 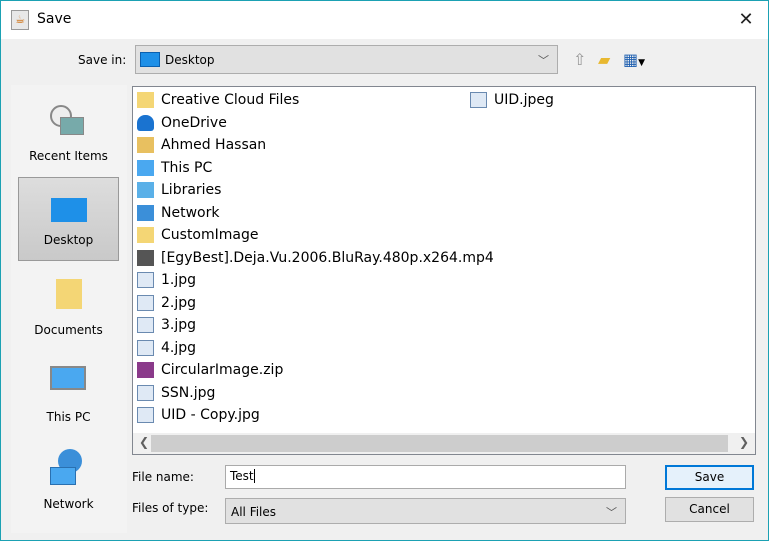 I want to click on sidebar-item-label: Recent Items, so click(x=68, y=156).